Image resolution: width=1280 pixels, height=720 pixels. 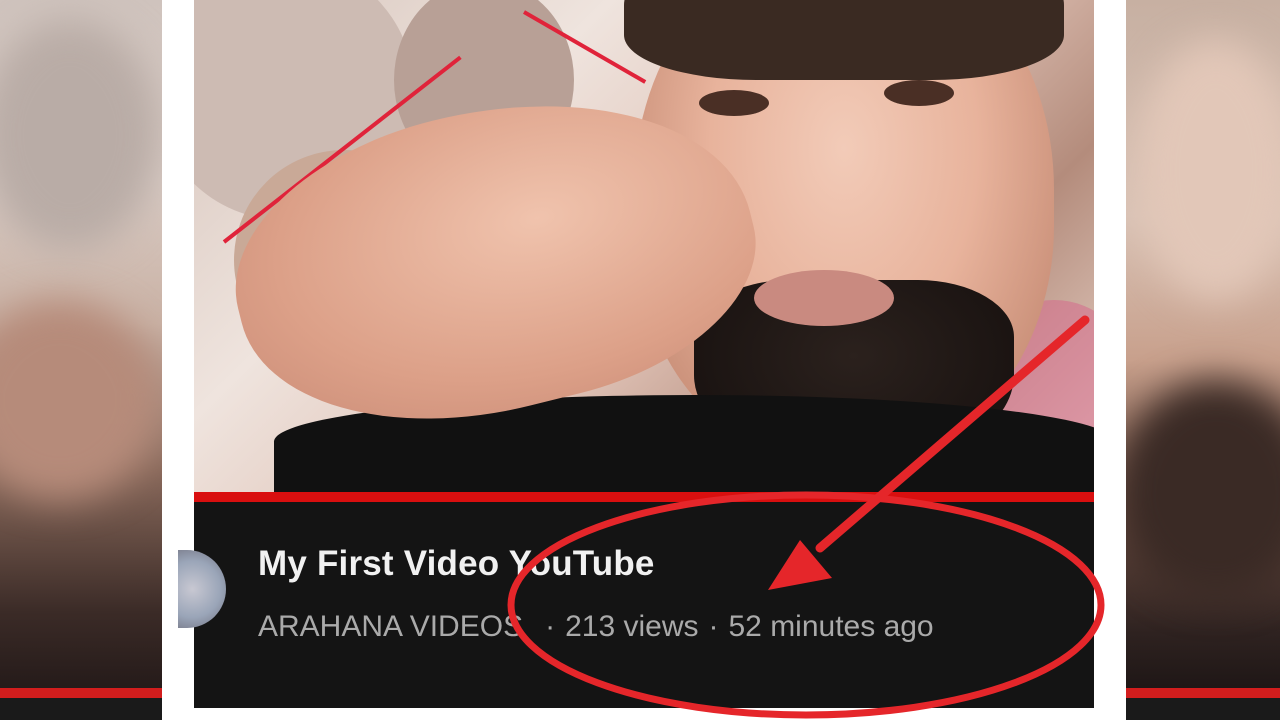 I want to click on view-count: 213 views, so click(x=632, y=626).